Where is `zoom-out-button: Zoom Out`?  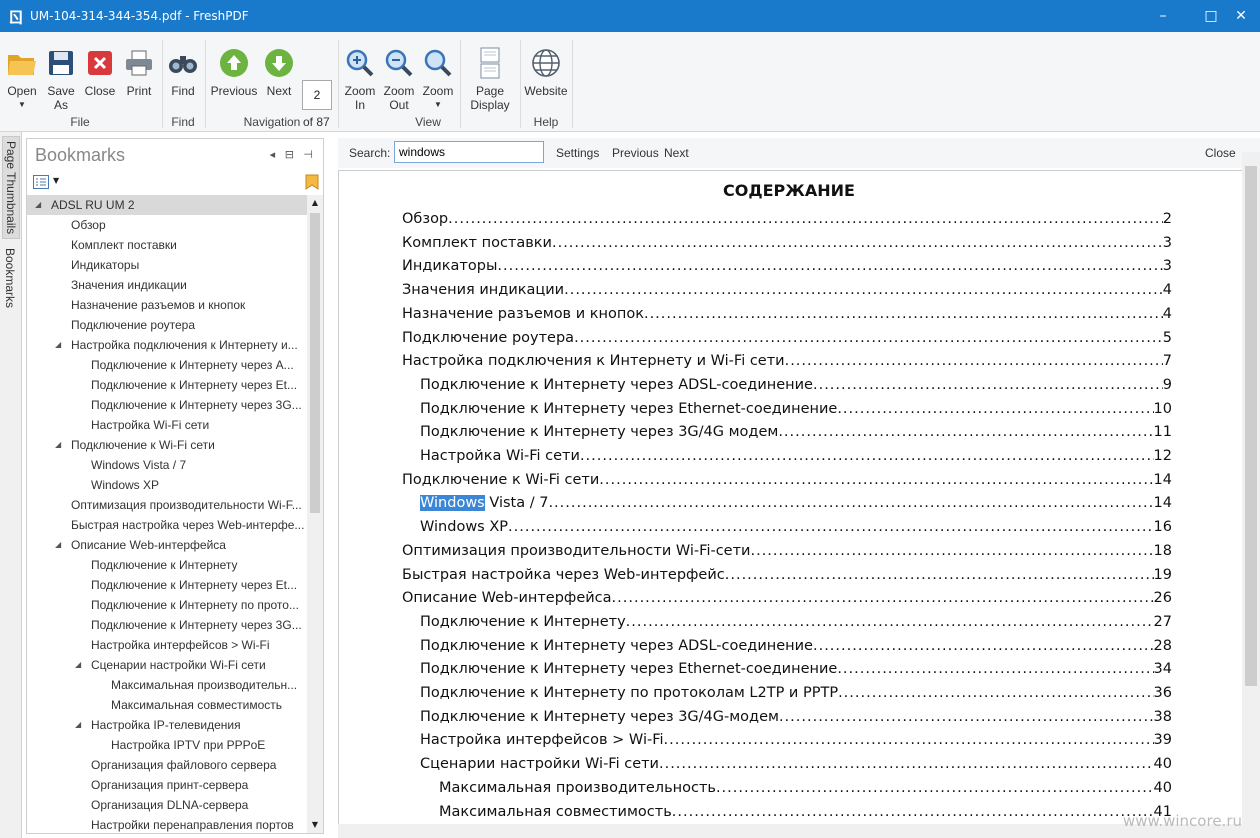 zoom-out-button: Zoom Out is located at coordinates (399, 79).